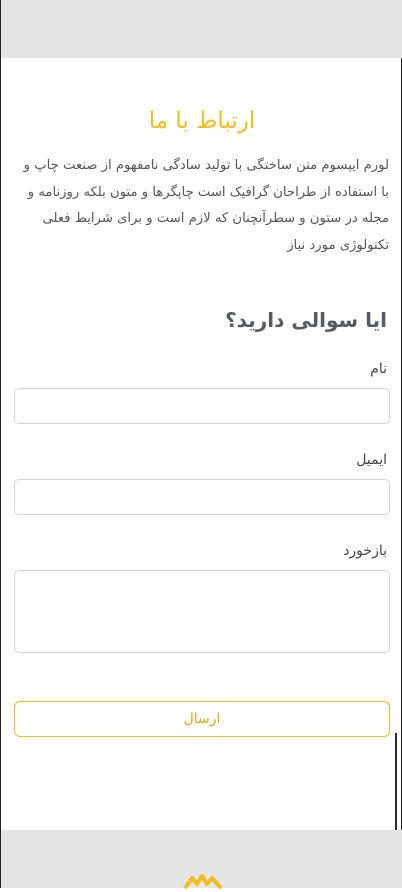 The height and width of the screenshot is (892, 402). What do you see at coordinates (306, 320) in the screenshot?
I see `form-heading: ایا سوالی دارید؟` at bounding box center [306, 320].